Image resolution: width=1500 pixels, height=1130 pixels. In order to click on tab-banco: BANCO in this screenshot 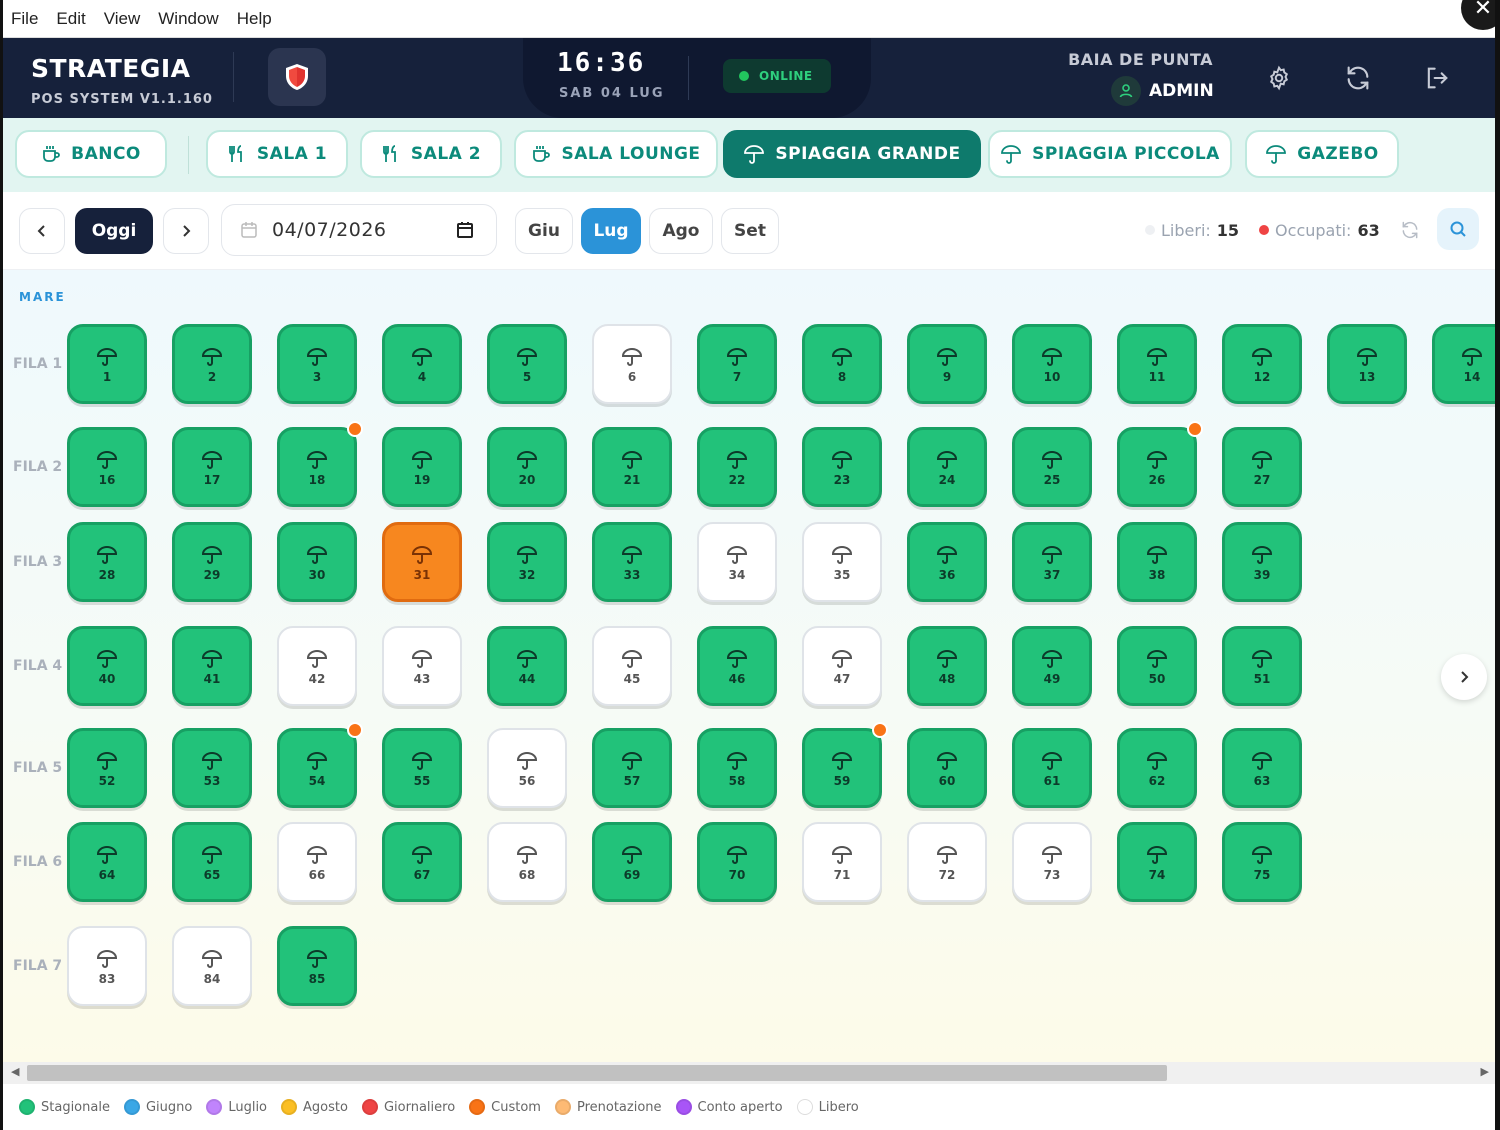, I will do `click(91, 154)`.